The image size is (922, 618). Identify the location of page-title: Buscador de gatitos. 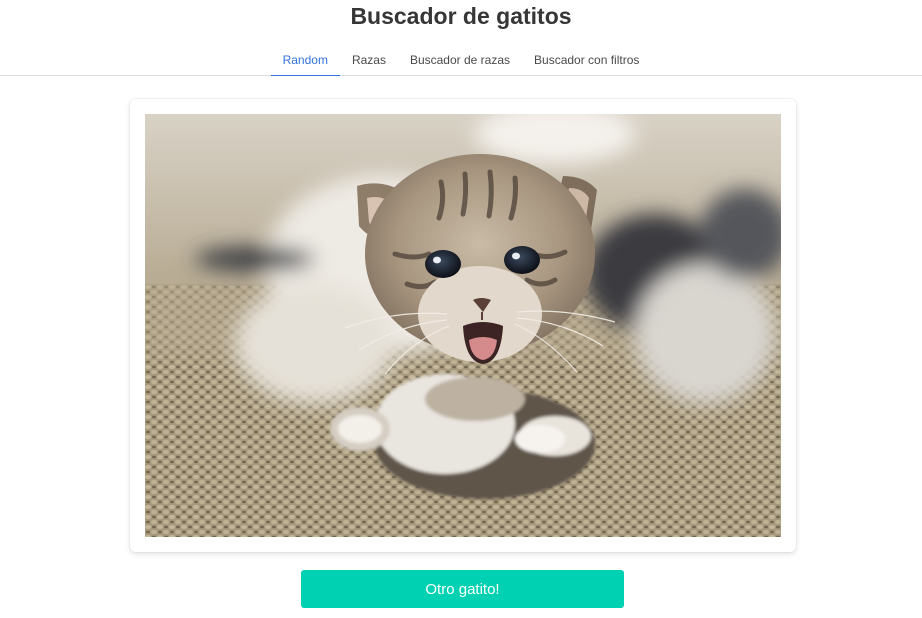
(461, 16).